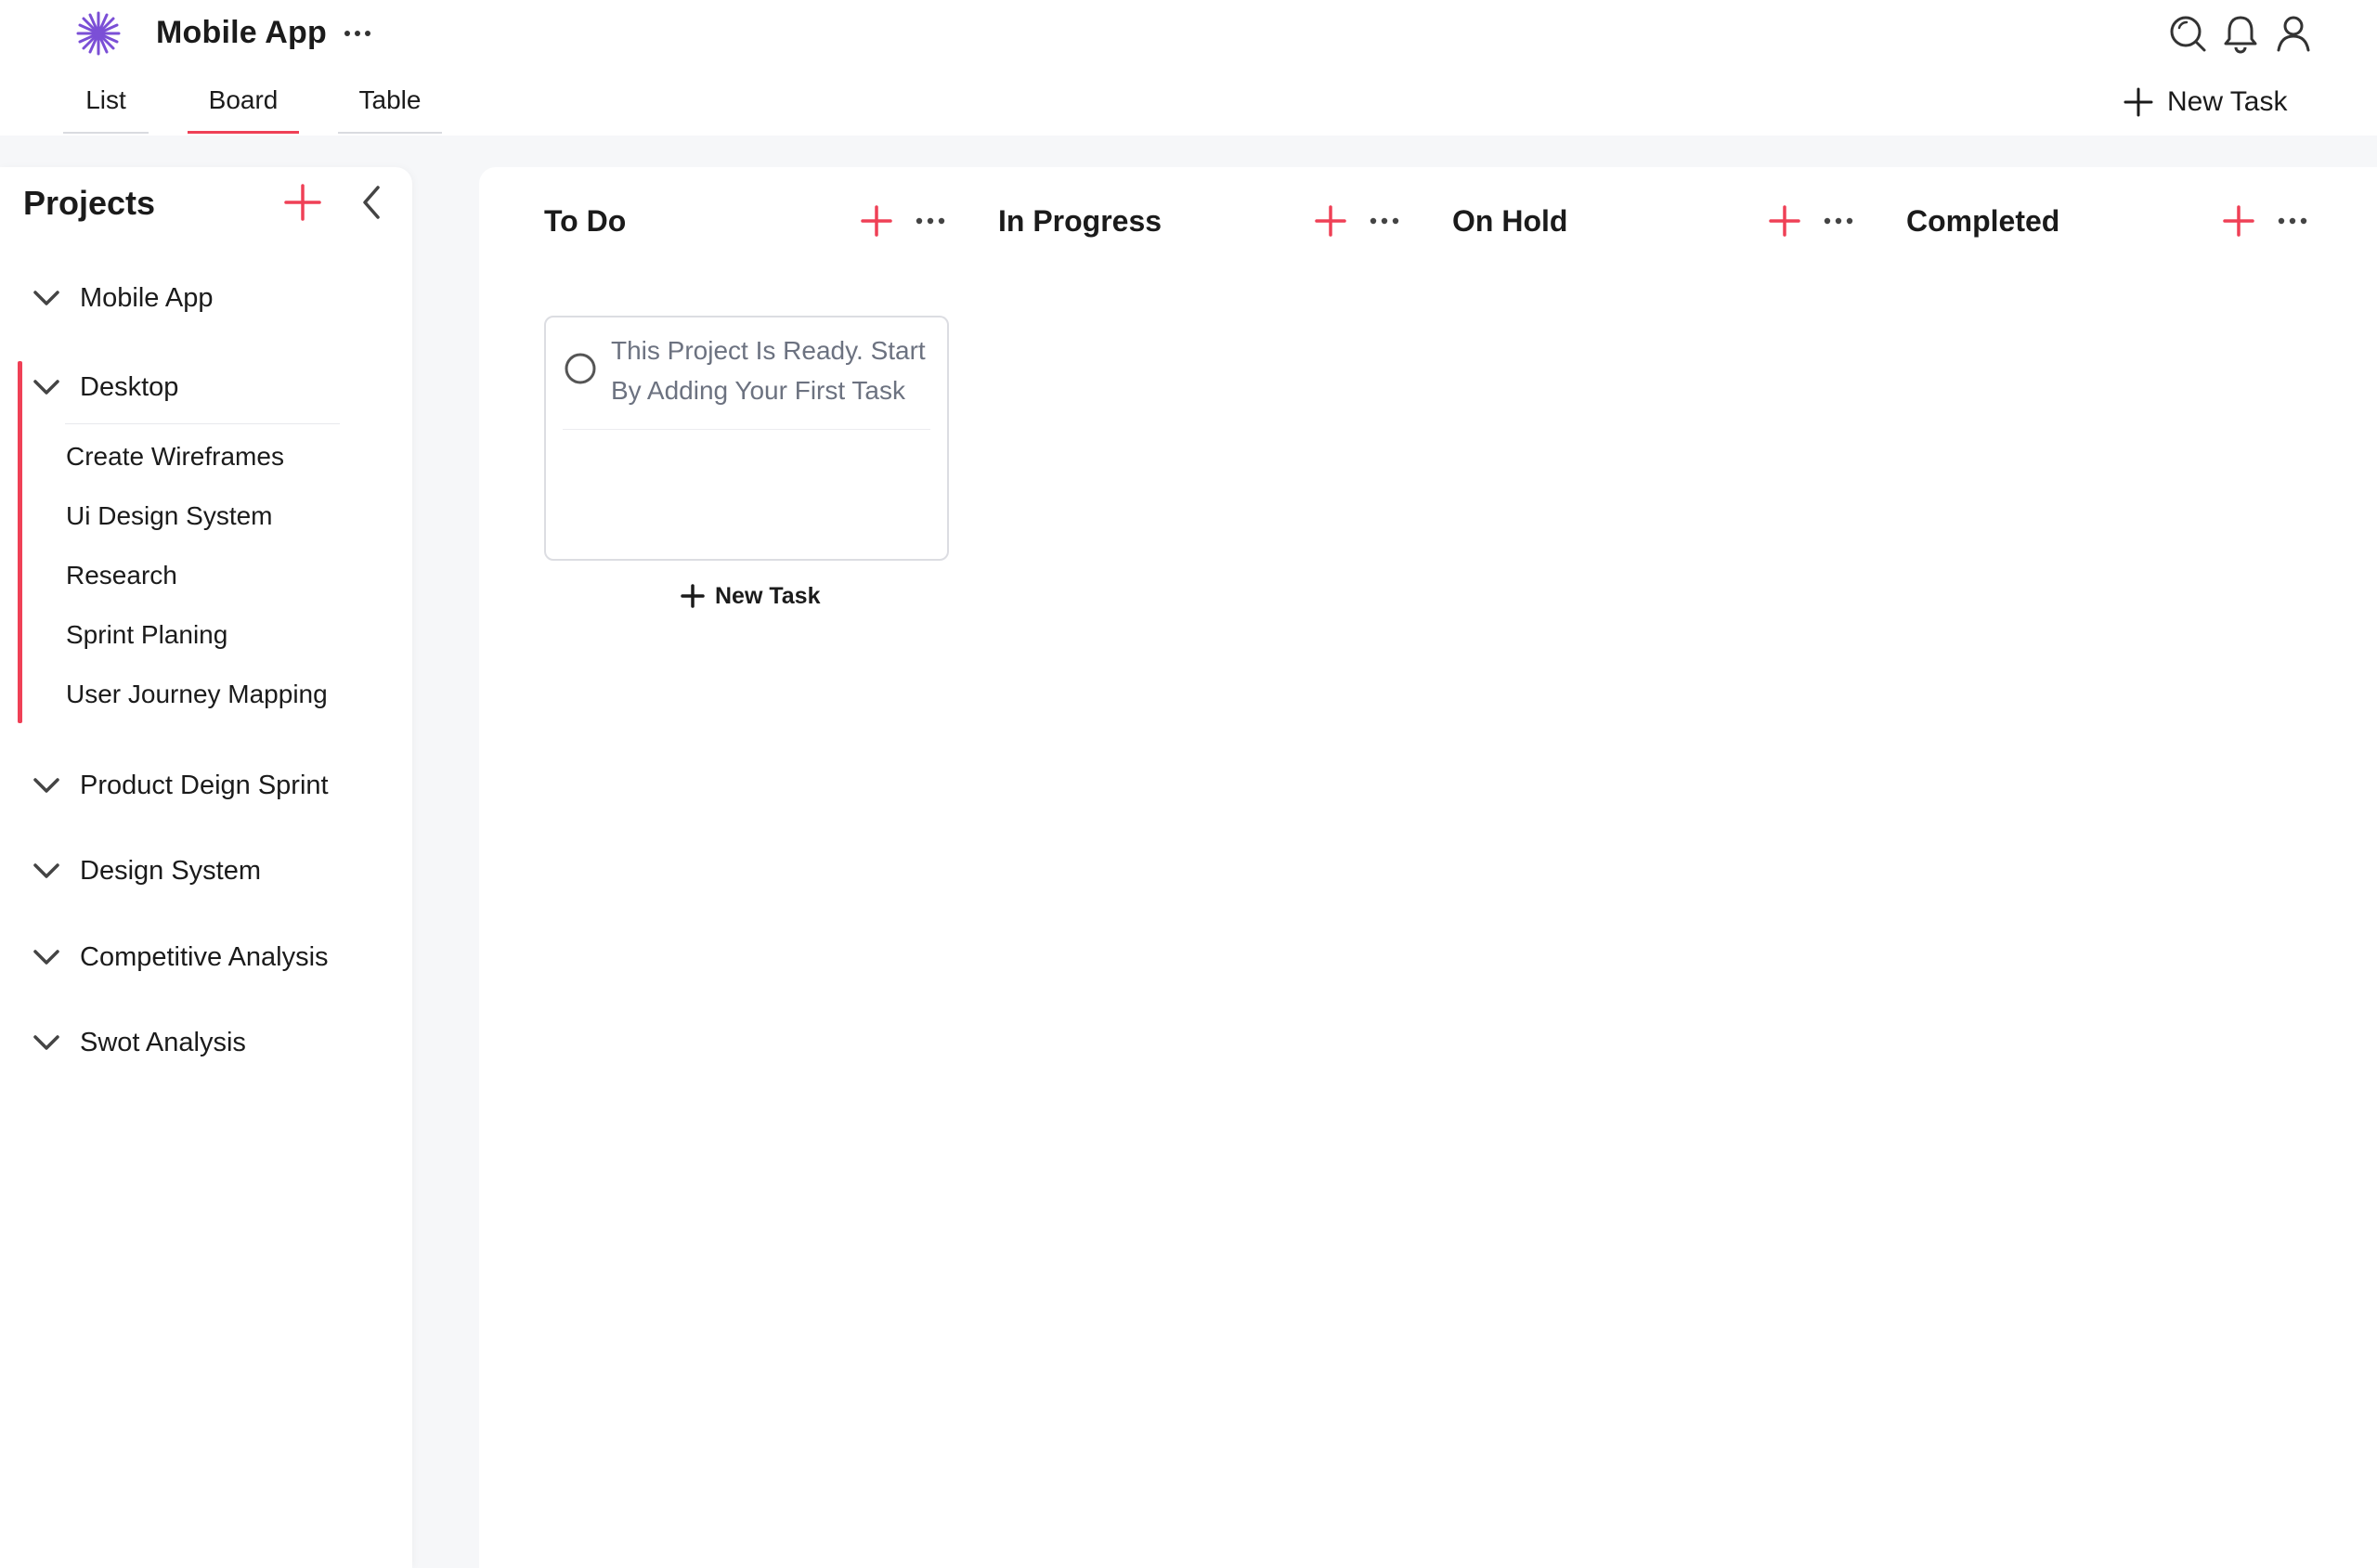  What do you see at coordinates (2240, 33) in the screenshot?
I see `bell-icon` at bounding box center [2240, 33].